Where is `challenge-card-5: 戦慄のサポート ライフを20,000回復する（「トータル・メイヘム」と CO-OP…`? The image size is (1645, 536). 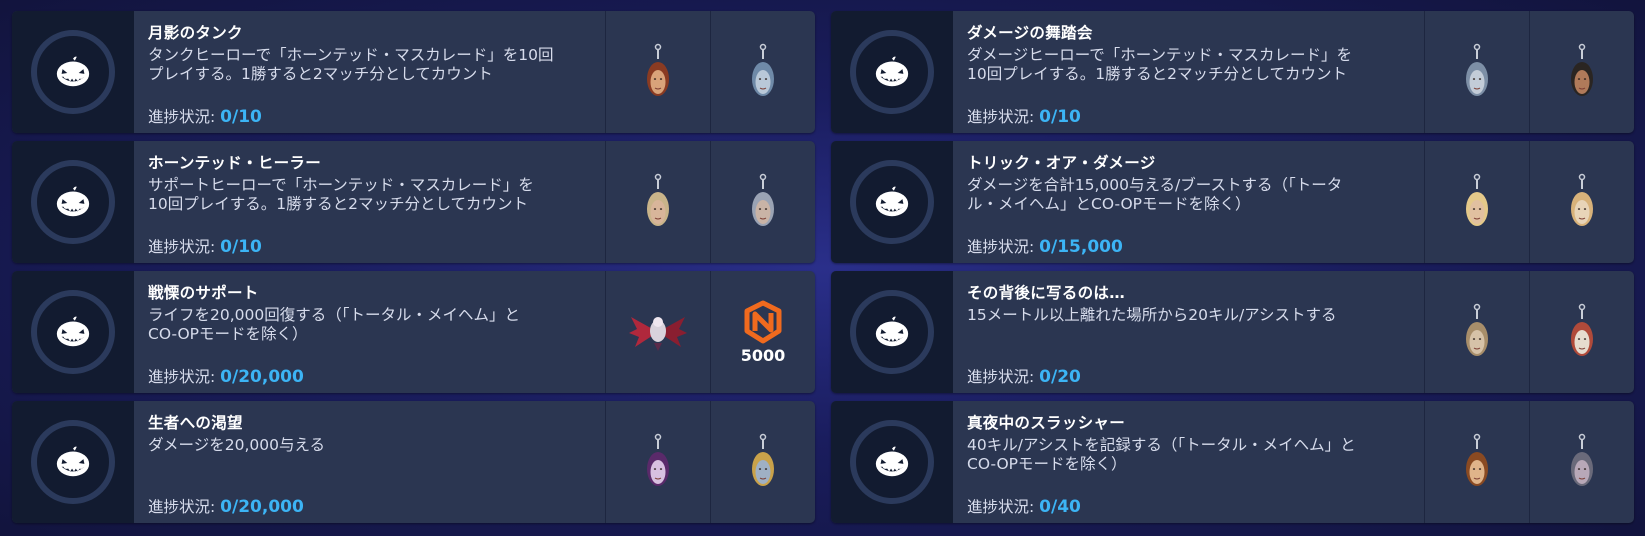
challenge-card-5: 戦慄のサポート ライフを20,000回復する（「トータル・メイヘム」と CO-OP… is located at coordinates (413, 332).